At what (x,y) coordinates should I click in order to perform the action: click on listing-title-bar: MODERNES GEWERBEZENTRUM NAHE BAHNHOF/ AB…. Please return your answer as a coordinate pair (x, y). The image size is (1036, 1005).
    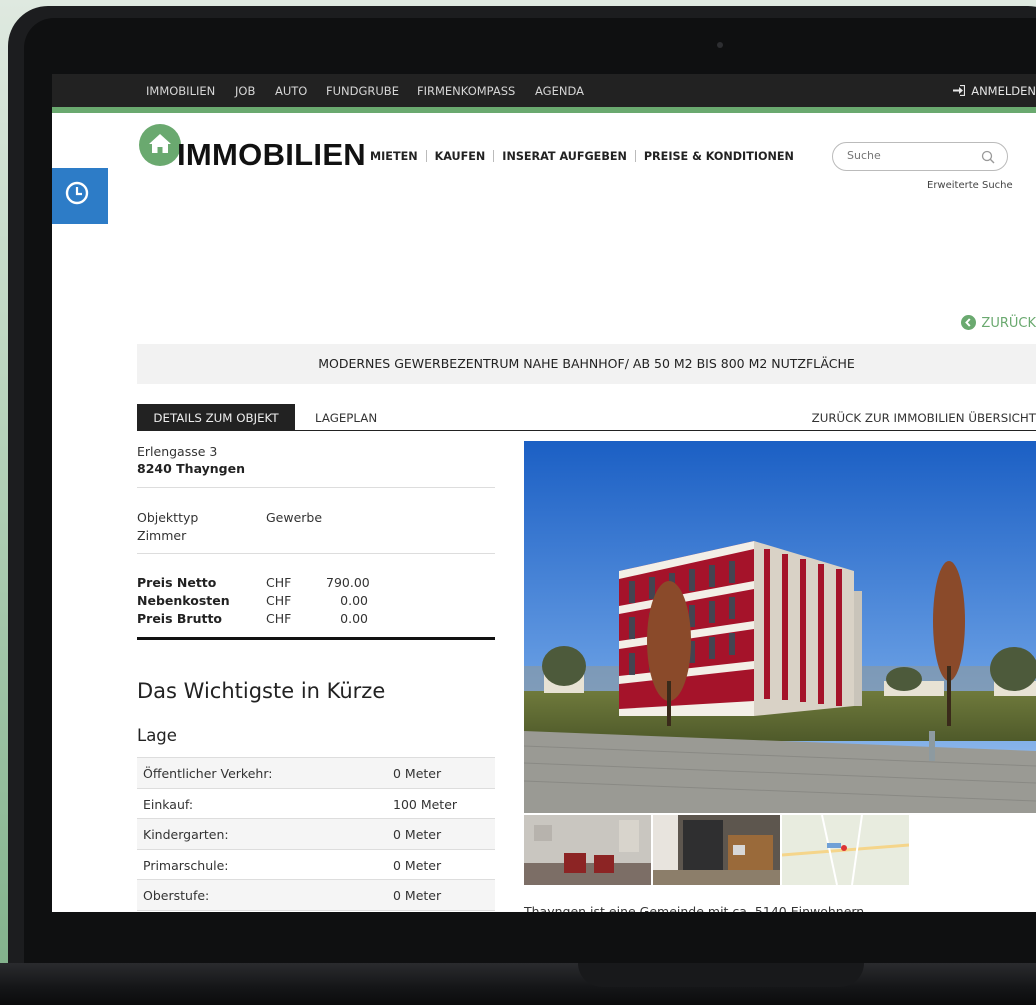
    Looking at the image, I should click on (586, 364).